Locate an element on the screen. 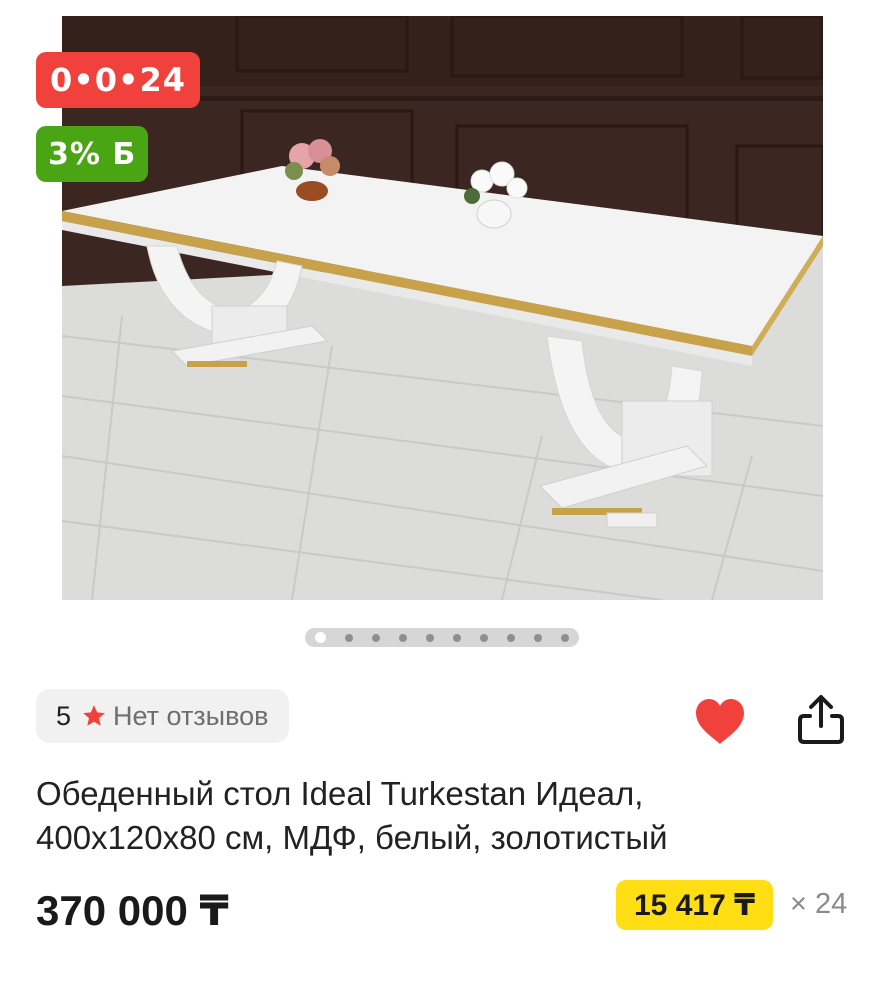 The height and width of the screenshot is (1000, 885). share-button is located at coordinates (821, 719).